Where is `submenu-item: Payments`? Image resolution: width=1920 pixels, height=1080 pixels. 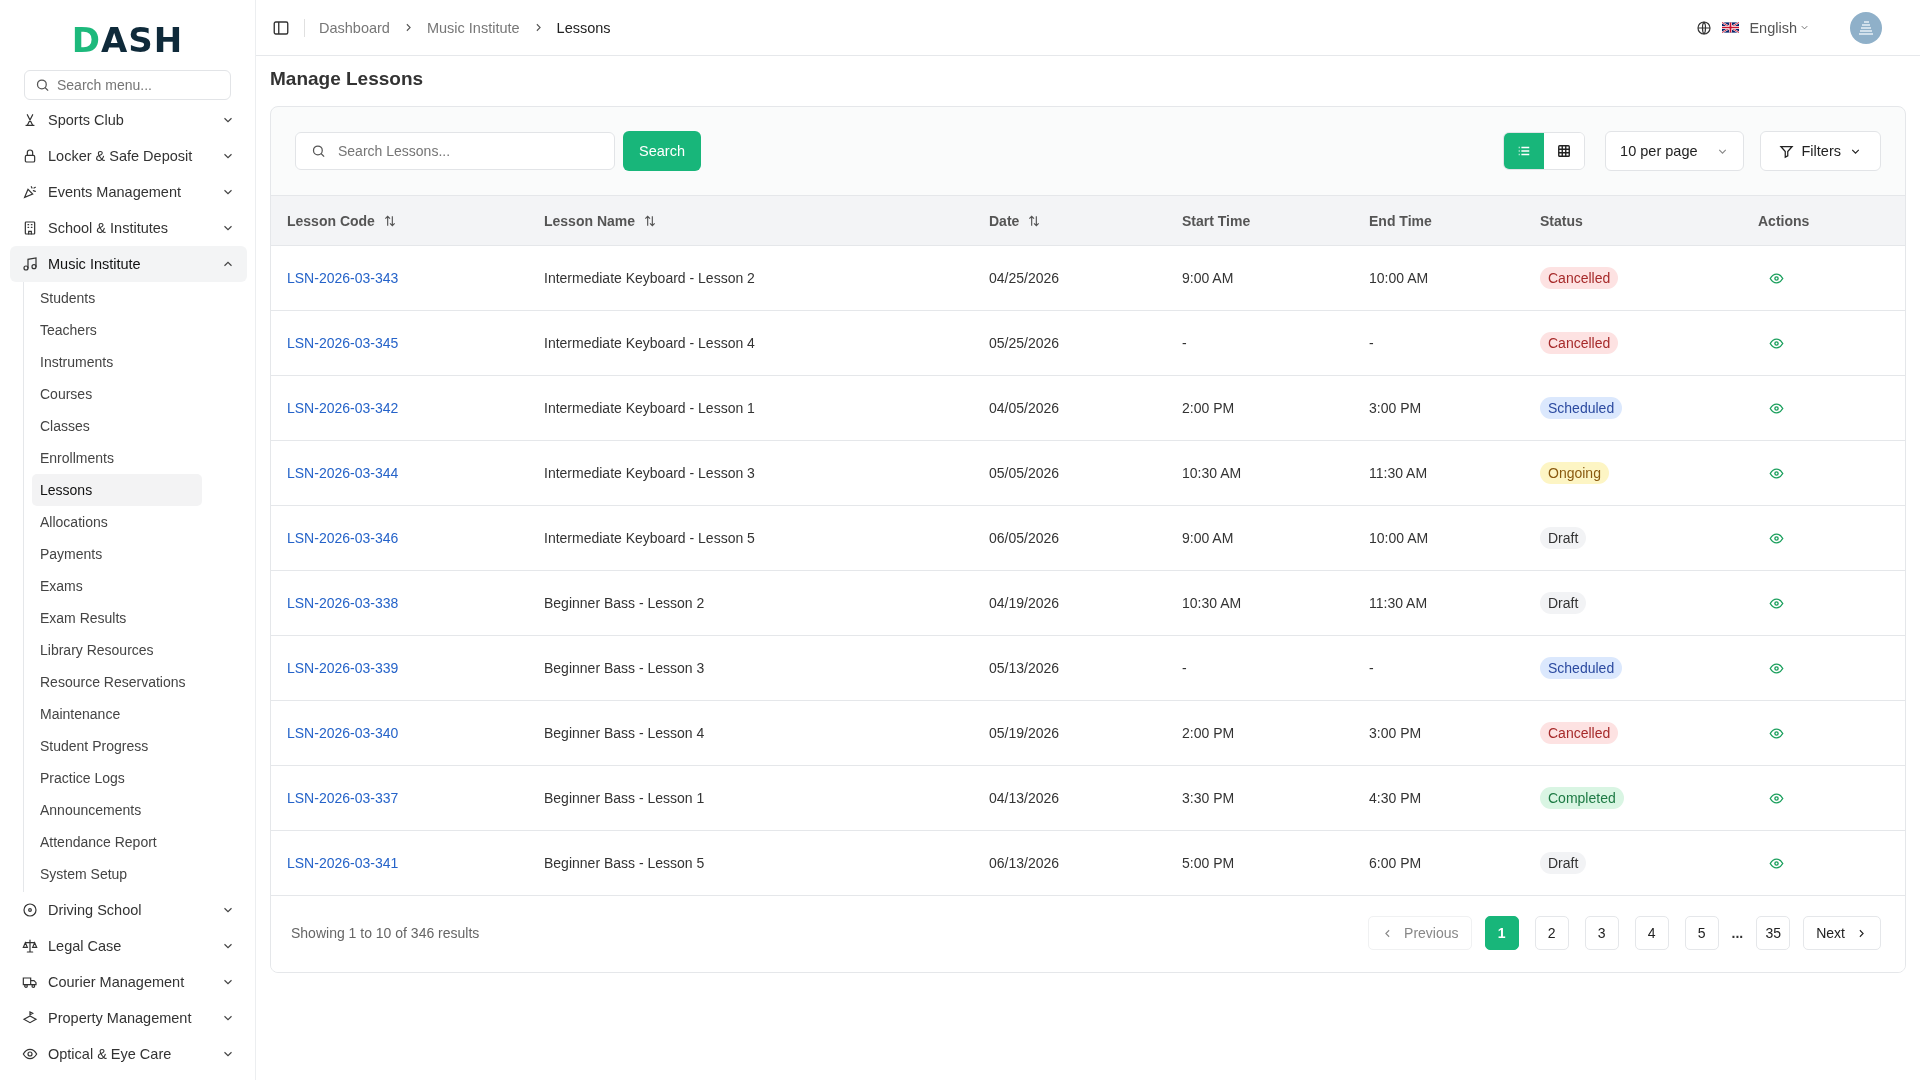 submenu-item: Payments is located at coordinates (117, 554).